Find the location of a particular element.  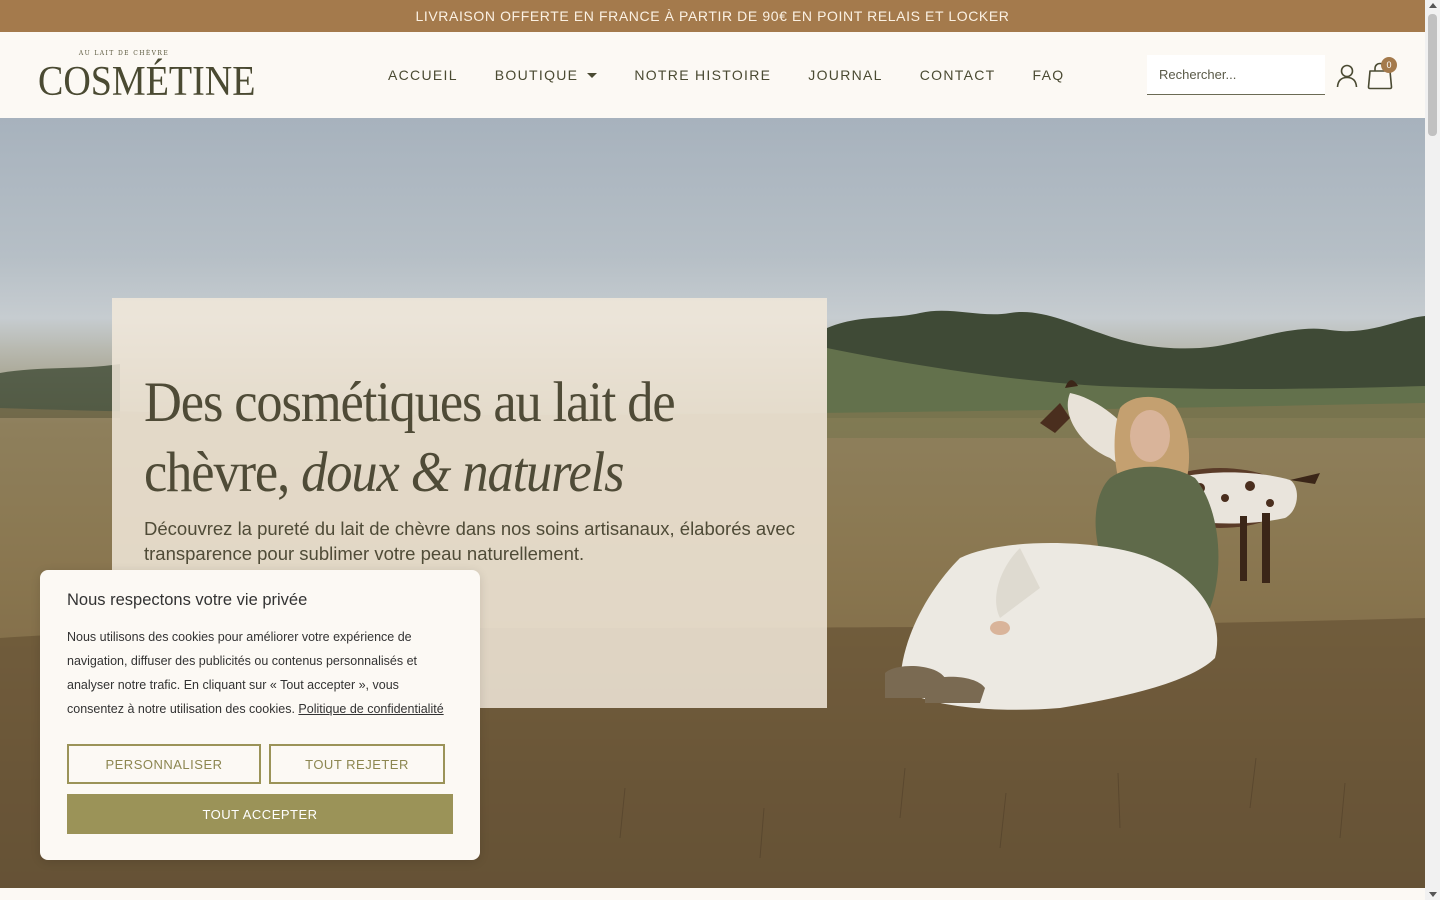

nav-item-accueil: ACCUEIL is located at coordinates (423, 75).